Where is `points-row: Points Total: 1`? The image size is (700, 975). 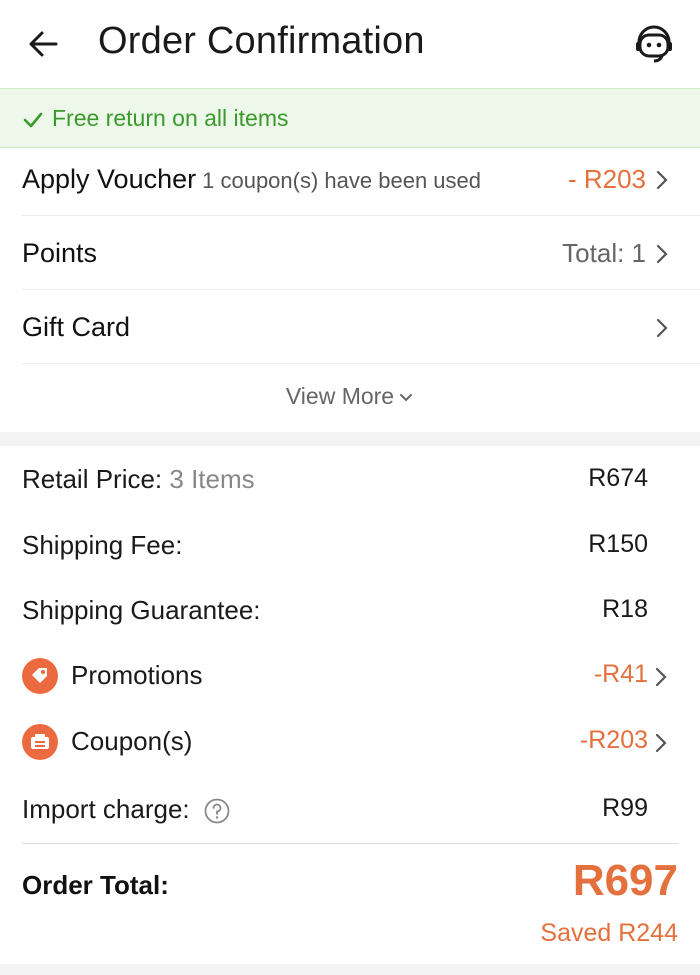
points-row: Points Total: 1 is located at coordinates (361, 253).